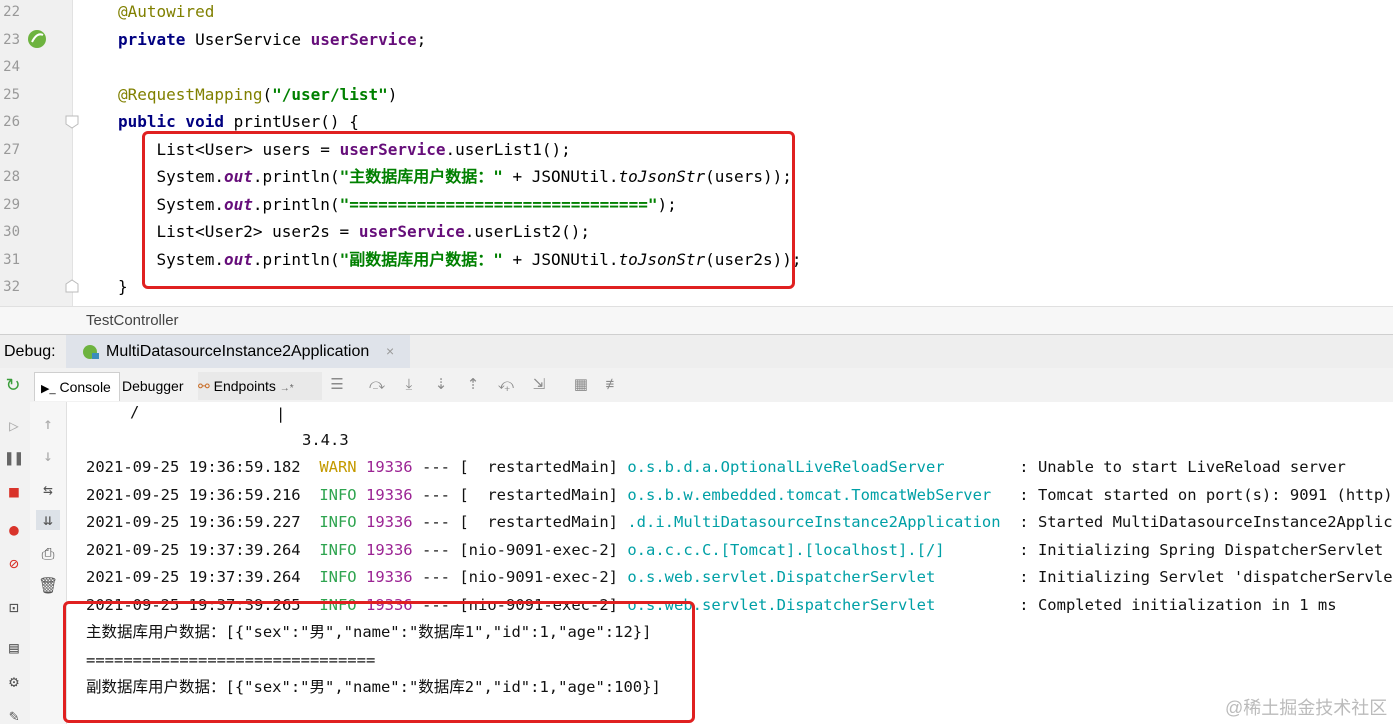 The image size is (1393, 726). Describe the element at coordinates (538, 549) in the screenshot. I see `log-thread: [nio-9091-exec-2]` at that location.